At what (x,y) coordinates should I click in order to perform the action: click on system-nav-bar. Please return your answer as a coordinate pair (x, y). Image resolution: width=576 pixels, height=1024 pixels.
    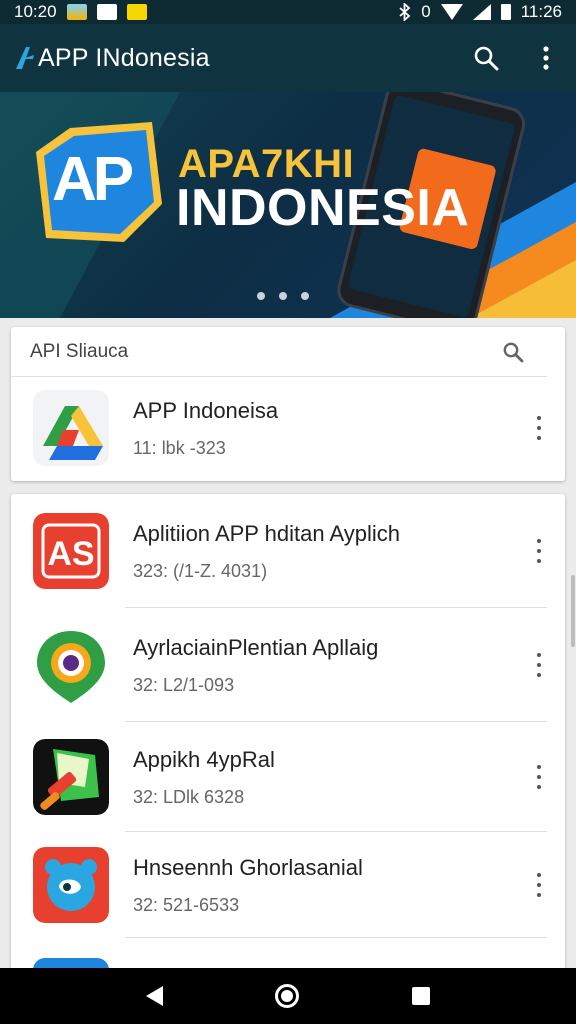
    Looking at the image, I should click on (288, 996).